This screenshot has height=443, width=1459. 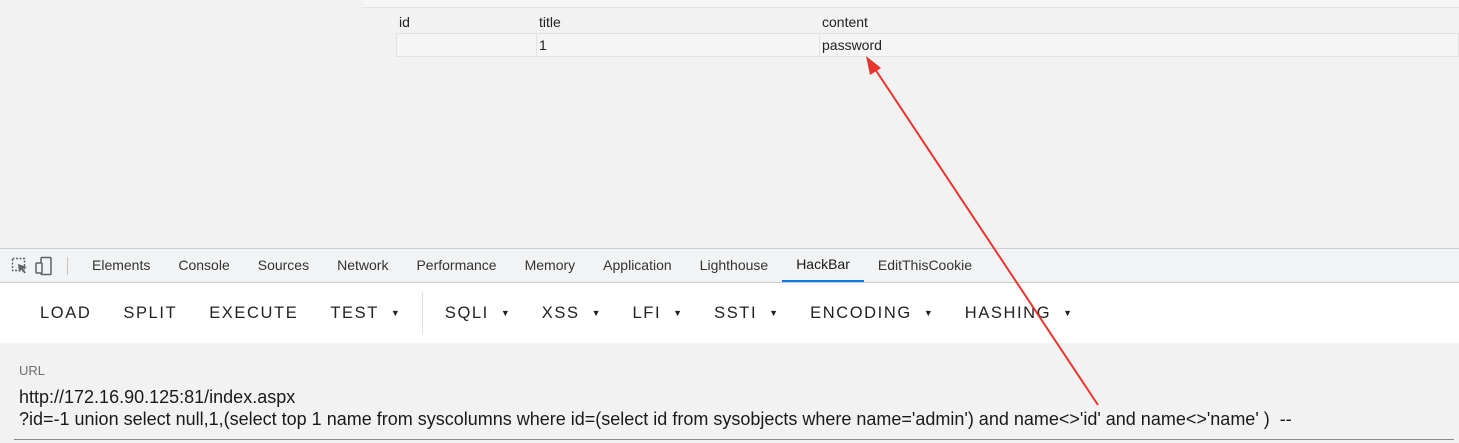 What do you see at coordinates (1139, 45) in the screenshot?
I see `cell-content: password` at bounding box center [1139, 45].